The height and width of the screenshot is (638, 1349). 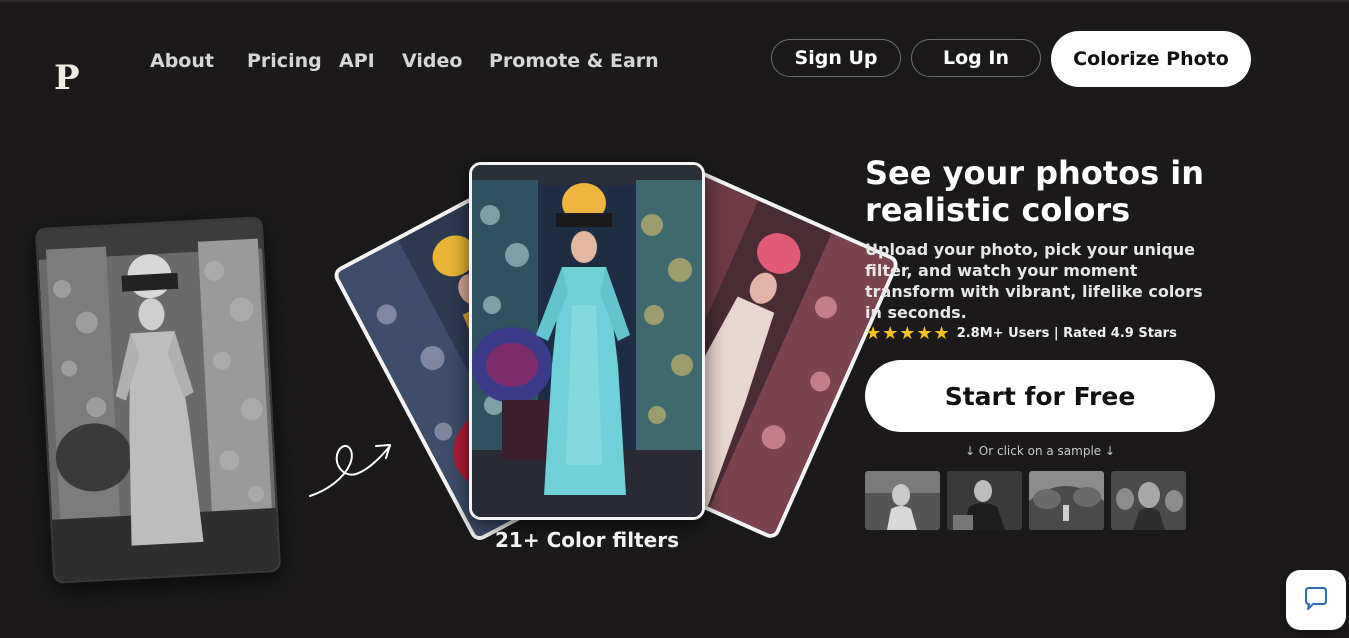 What do you see at coordinates (587, 341) in the screenshot?
I see `color-filter-photo-center` at bounding box center [587, 341].